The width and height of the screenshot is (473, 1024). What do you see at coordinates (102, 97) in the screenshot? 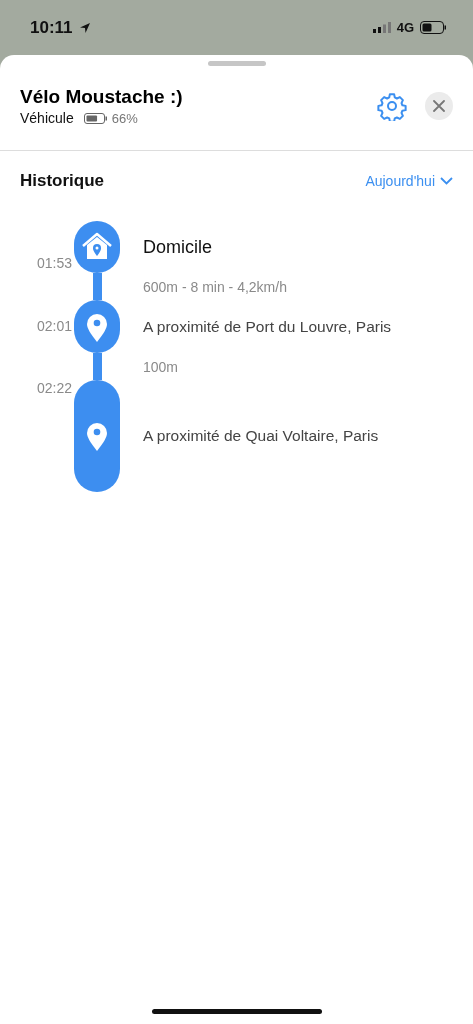
I see `vehicle-name: Vélo Moustache :)` at bounding box center [102, 97].